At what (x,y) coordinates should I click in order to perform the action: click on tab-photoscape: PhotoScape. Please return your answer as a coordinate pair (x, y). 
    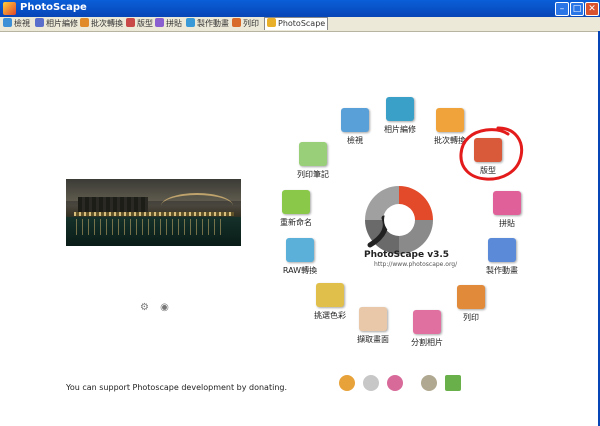
    Looking at the image, I should click on (296, 23).